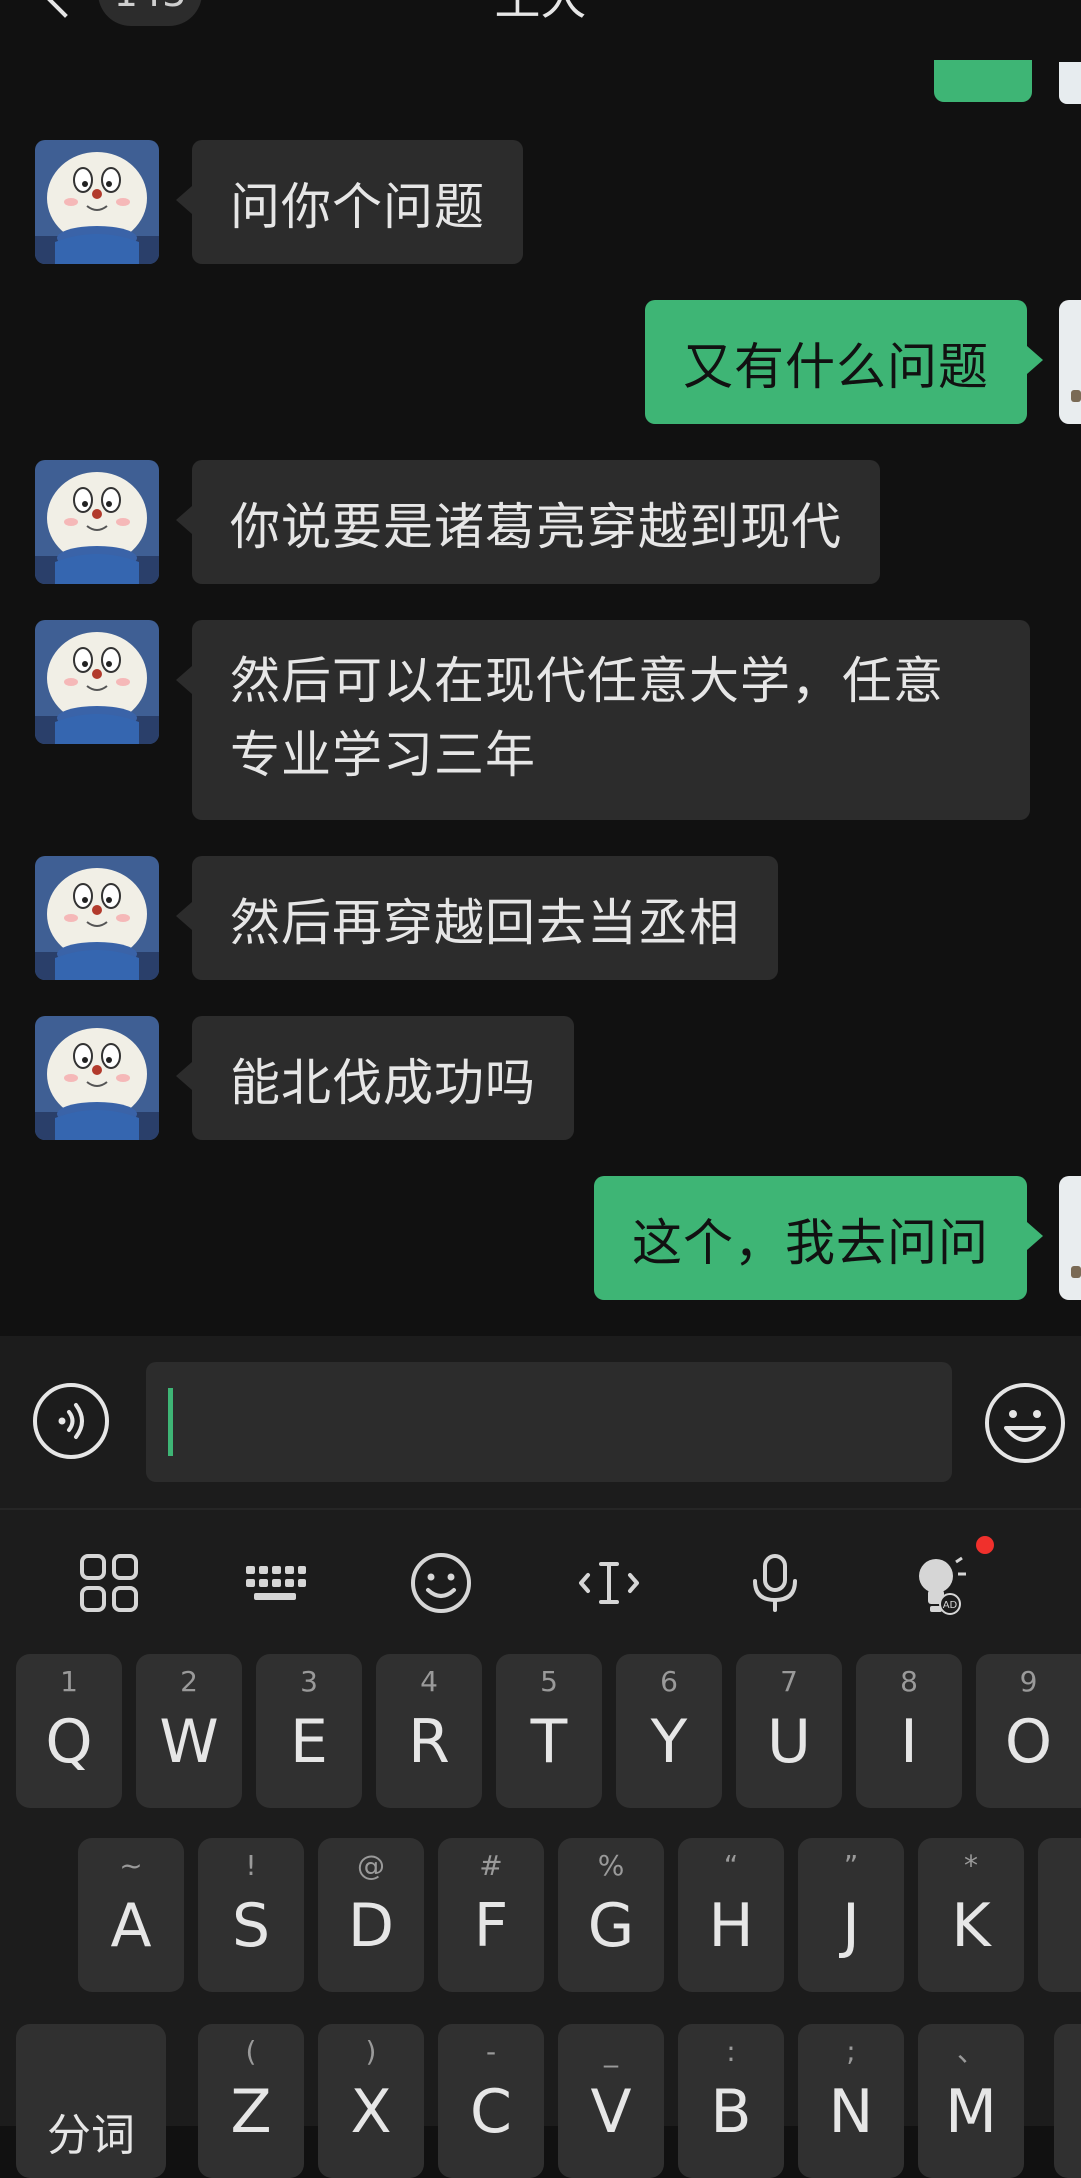 The image size is (1081, 2178). Describe the element at coordinates (971, 1915) in the screenshot. I see `key-k: * K` at that location.